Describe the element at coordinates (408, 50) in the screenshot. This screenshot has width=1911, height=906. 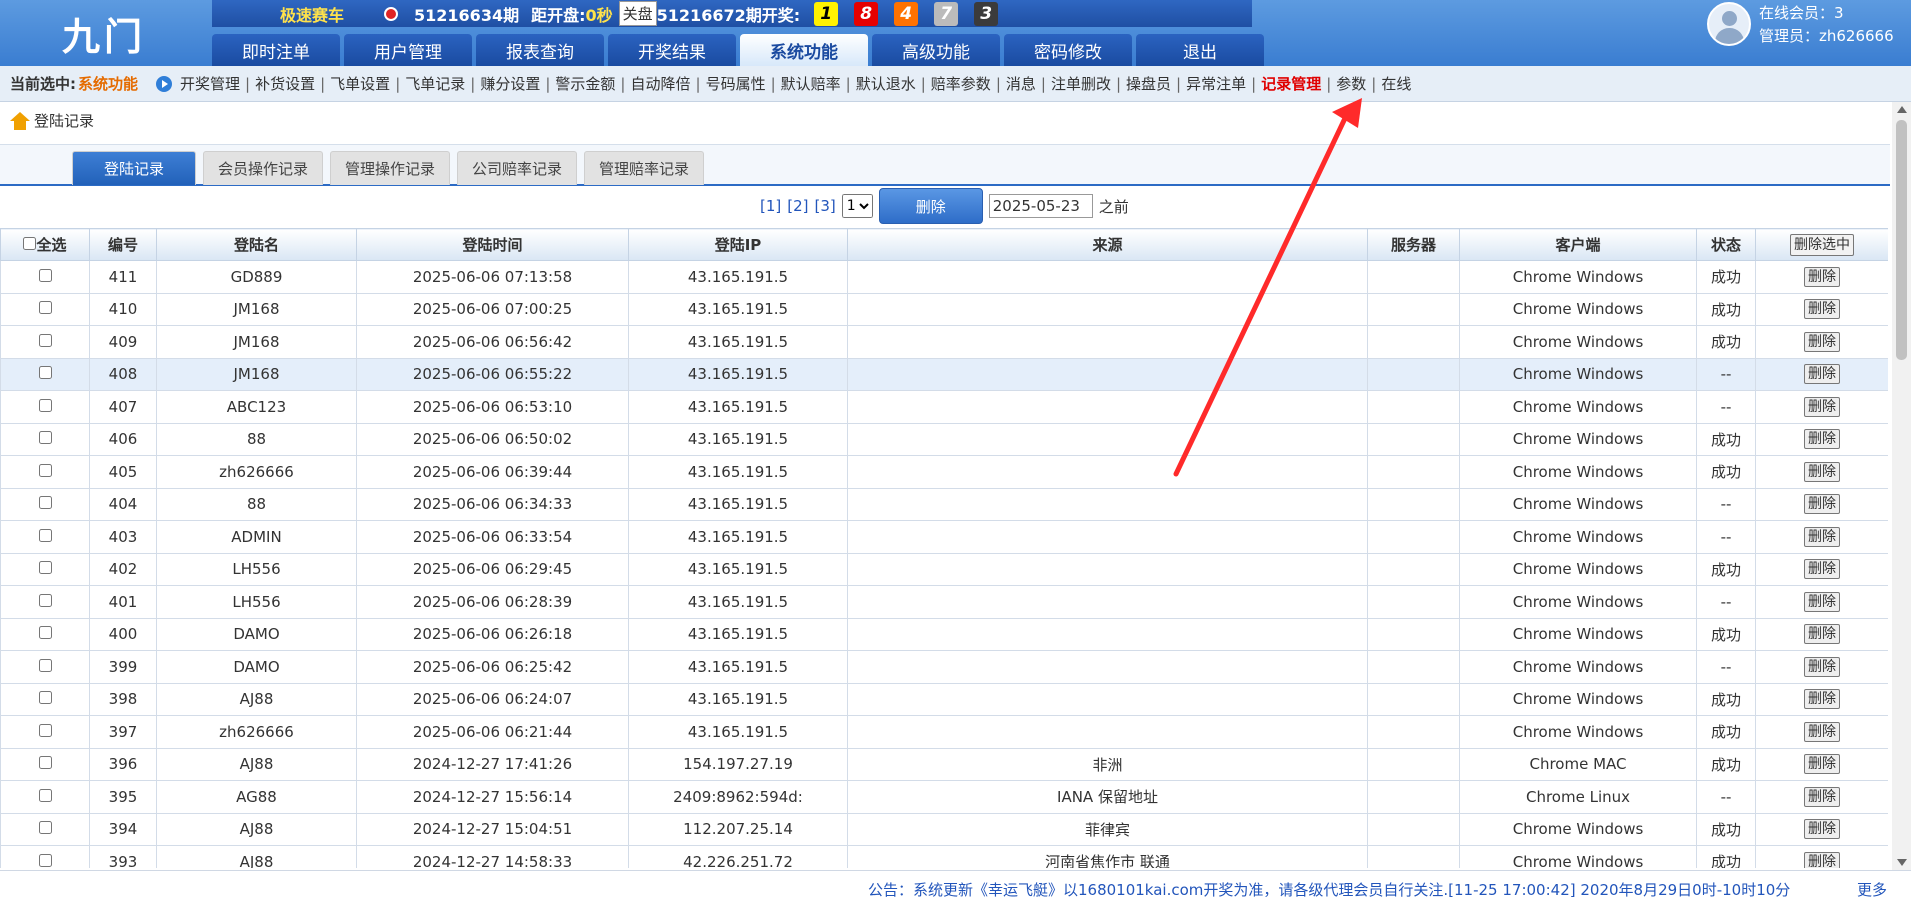
I see `nav-user-management: 用户管理` at that location.